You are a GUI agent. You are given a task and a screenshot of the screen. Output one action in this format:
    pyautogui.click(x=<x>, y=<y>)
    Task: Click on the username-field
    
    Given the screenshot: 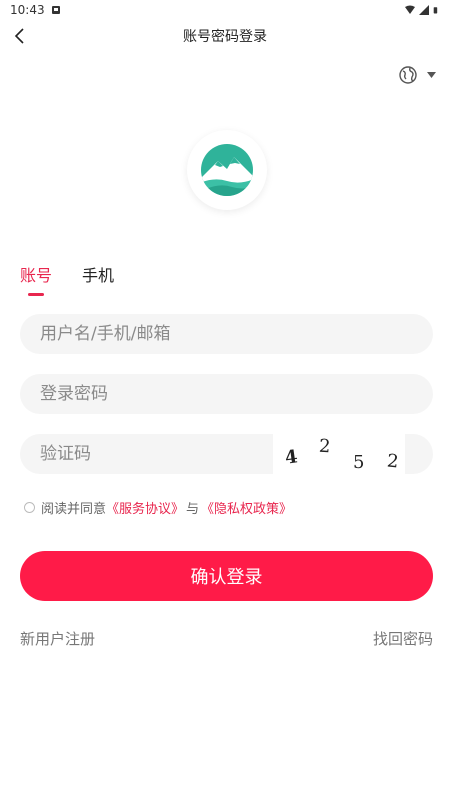 What is the action you would take?
    pyautogui.click(x=226, y=334)
    